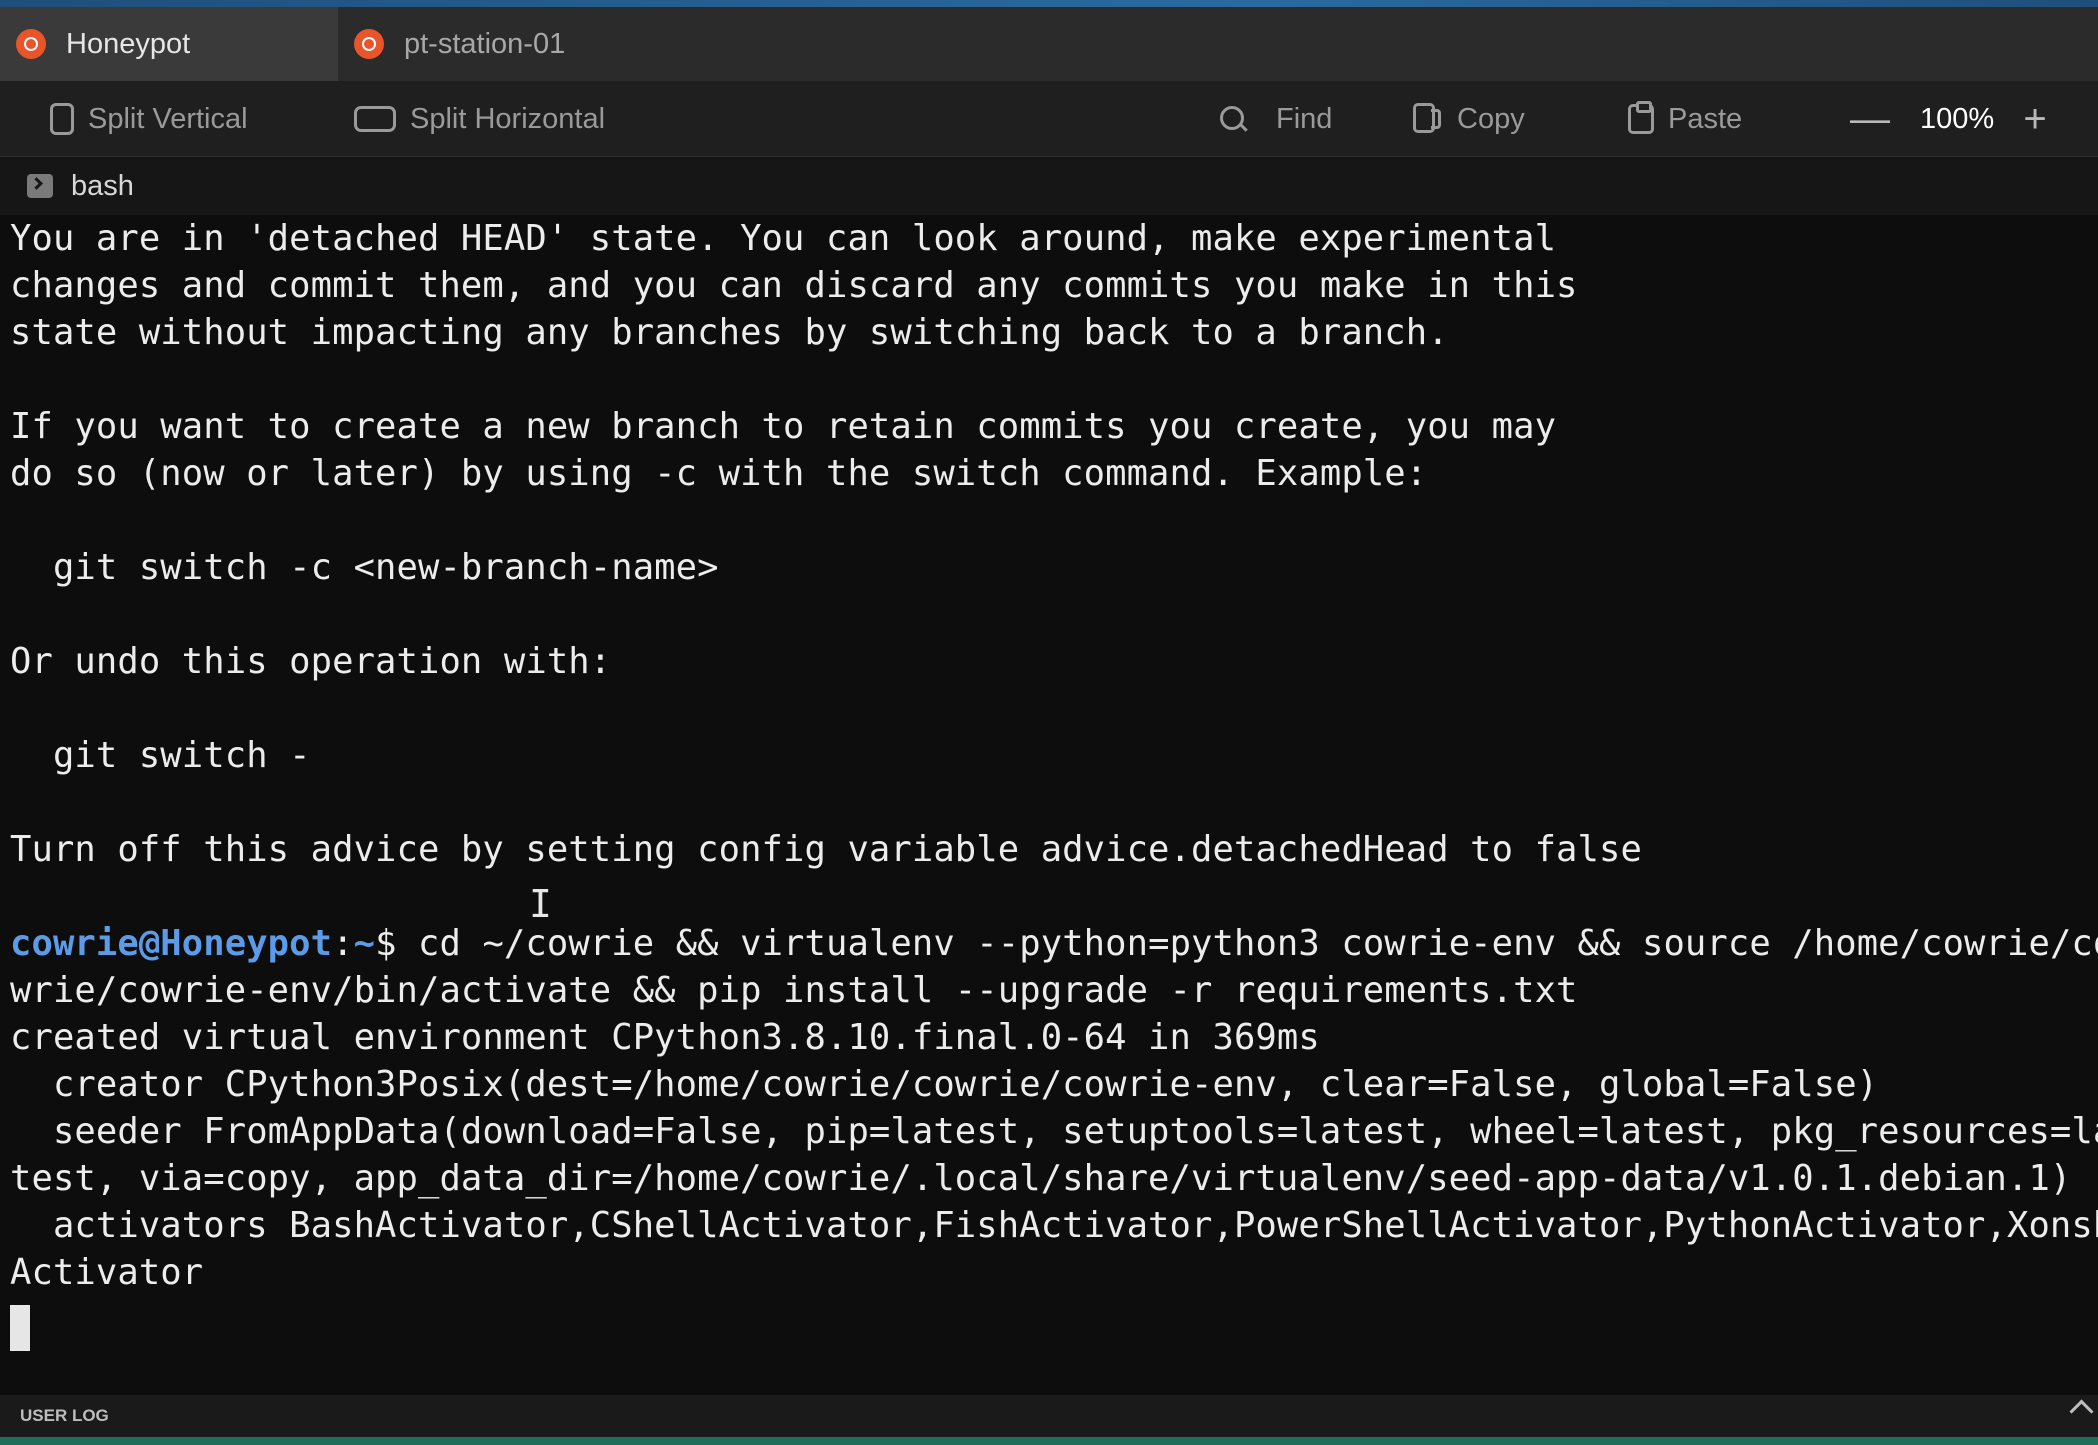 The width and height of the screenshot is (2098, 1445). Describe the element at coordinates (1304, 118) in the screenshot. I see `find-label: Find` at that location.